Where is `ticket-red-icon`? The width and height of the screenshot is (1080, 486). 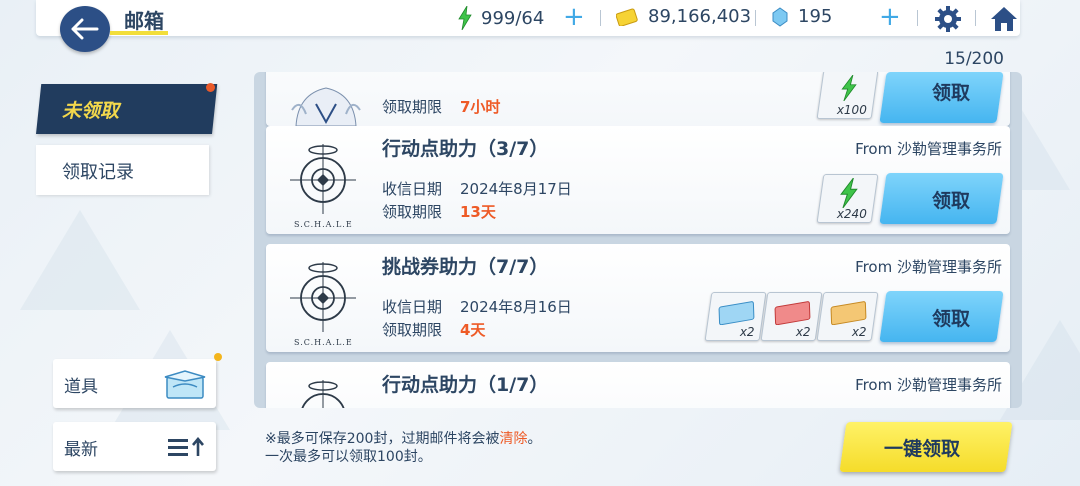
ticket-red-icon is located at coordinates (792, 313).